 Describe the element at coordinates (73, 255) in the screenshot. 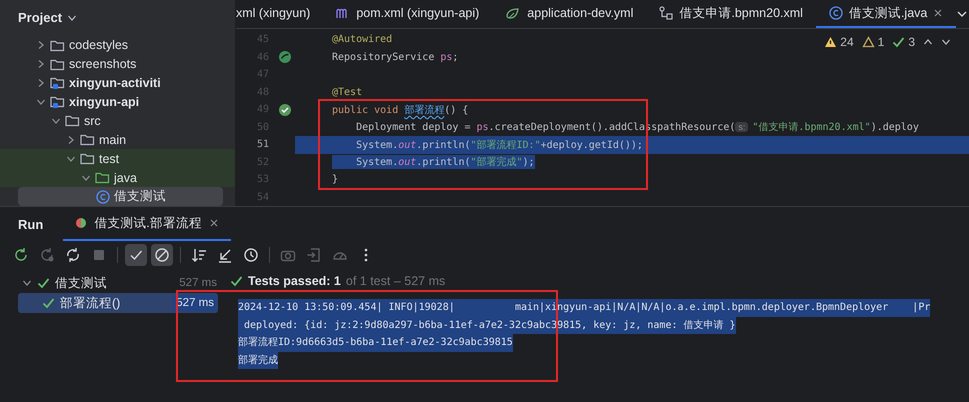

I see `cycle-icon` at that location.